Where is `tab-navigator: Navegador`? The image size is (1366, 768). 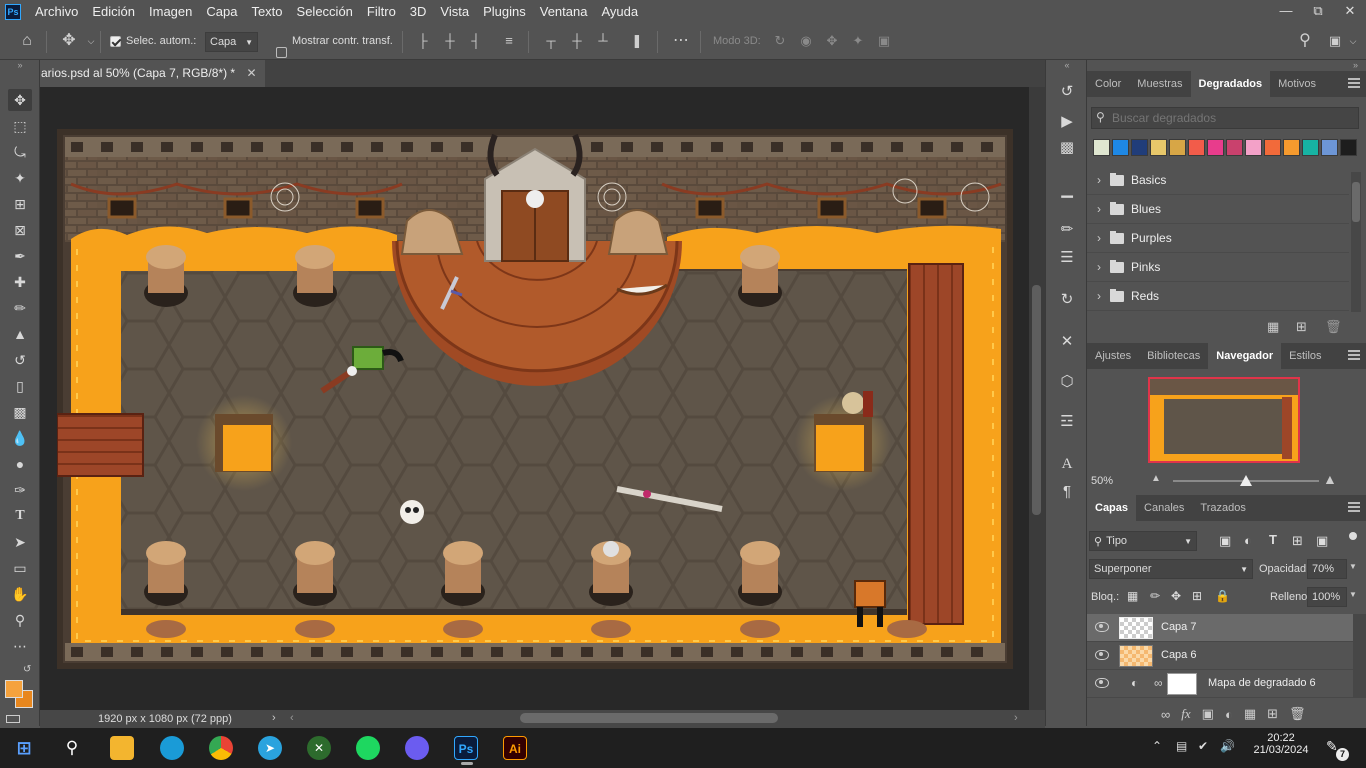 tab-navigator: Navegador is located at coordinates (1245, 356).